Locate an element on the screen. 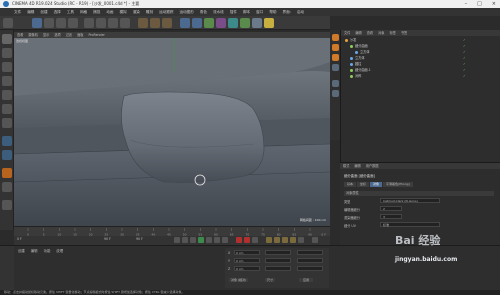  render-subdivision-field: 3 is located at coordinates (391, 216).